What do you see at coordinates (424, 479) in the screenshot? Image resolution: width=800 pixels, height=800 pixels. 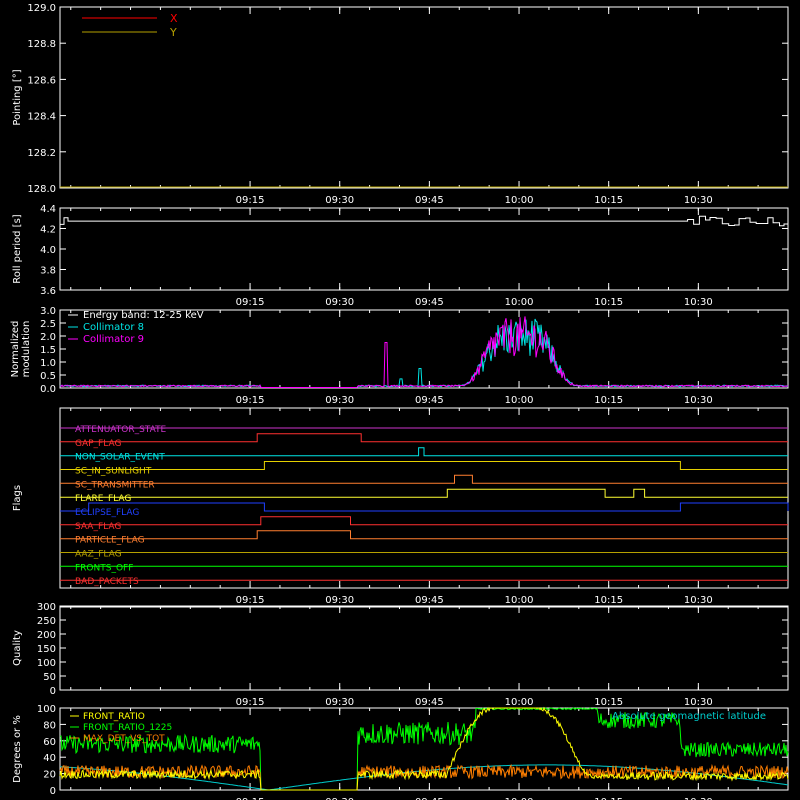 I see `flag-line-sc_transmitter` at bounding box center [424, 479].